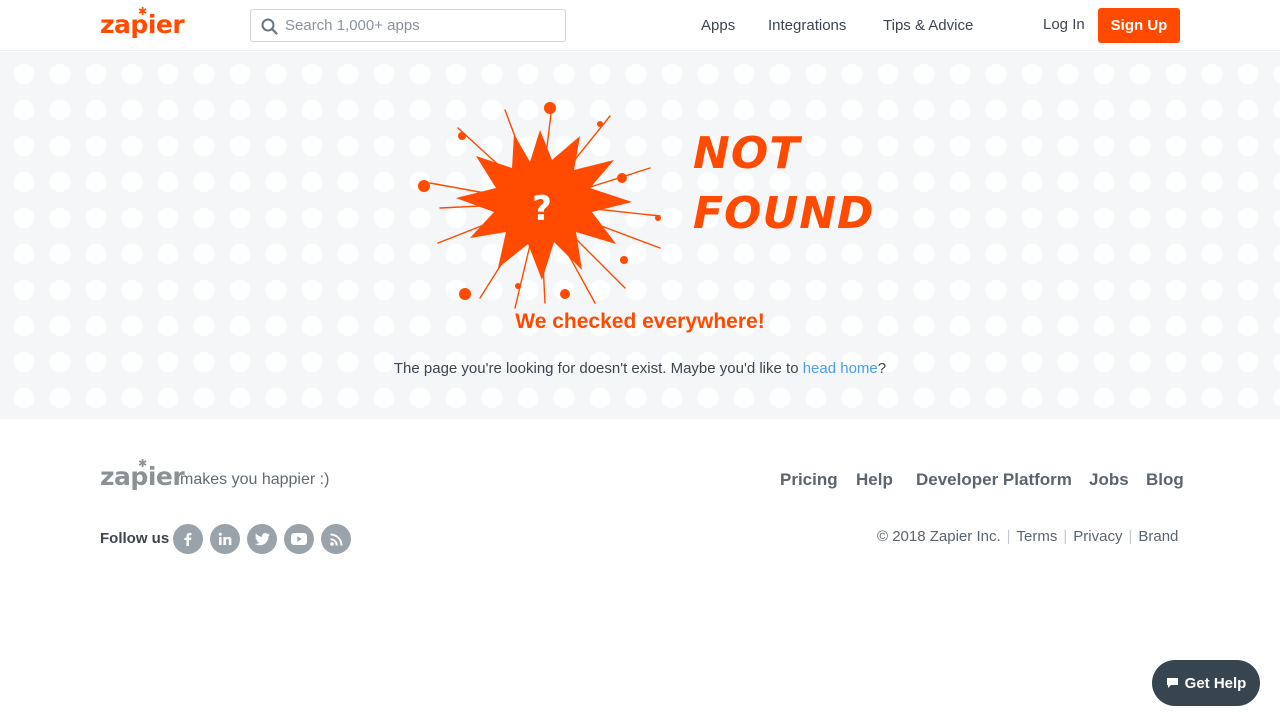  What do you see at coordinates (336, 539) in the screenshot?
I see `rss-icon` at bounding box center [336, 539].